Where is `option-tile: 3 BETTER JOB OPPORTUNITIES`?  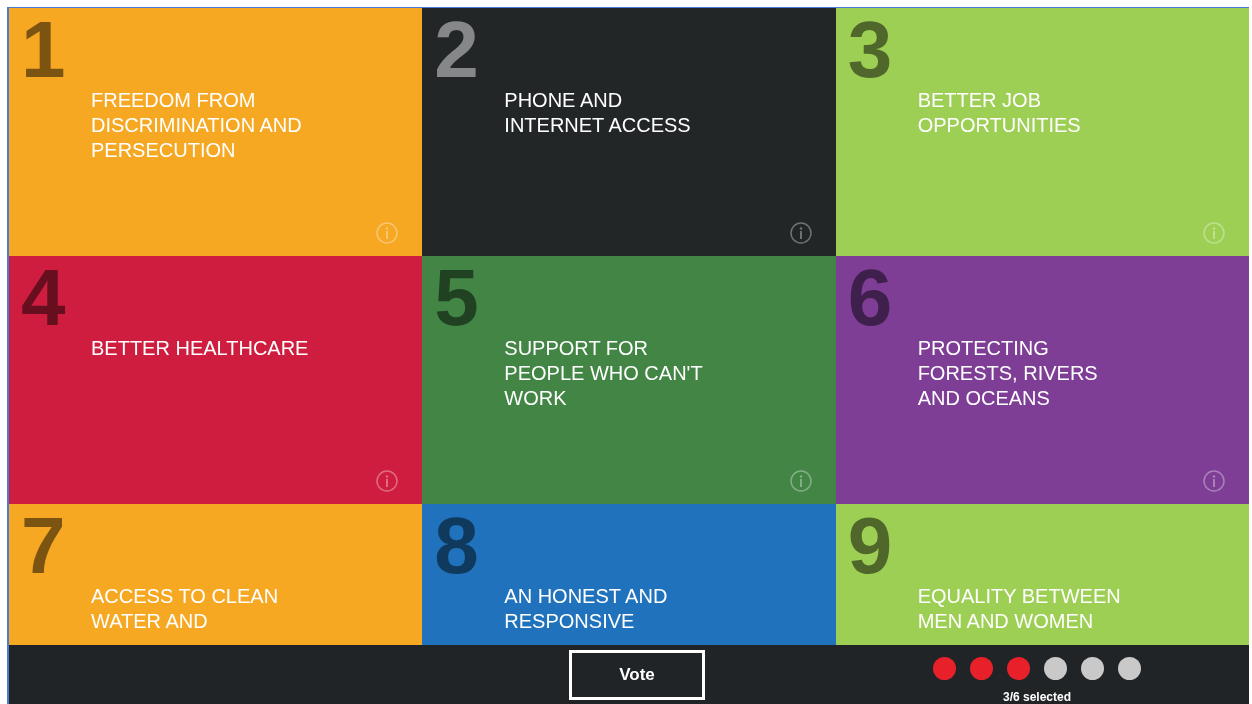
option-tile: 3 BETTER JOB OPPORTUNITIES is located at coordinates (1042, 132).